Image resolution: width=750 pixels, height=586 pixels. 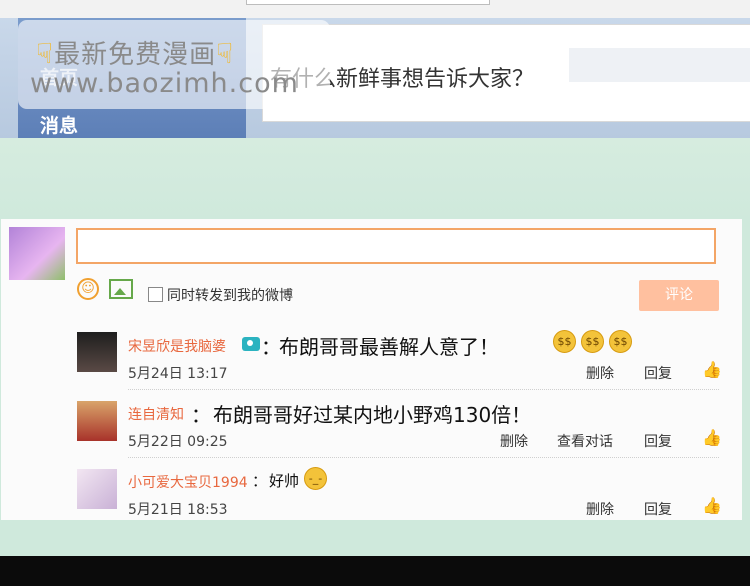 I want to click on watermark-url: www.baozimh.com, so click(x=164, y=83).